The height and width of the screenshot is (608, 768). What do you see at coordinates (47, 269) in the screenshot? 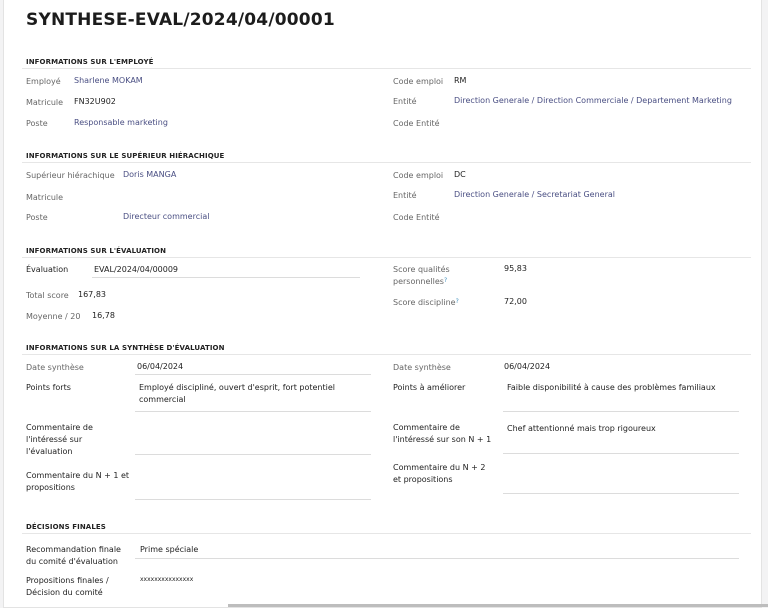
I see `evaluation-label: Évaluation` at bounding box center [47, 269].